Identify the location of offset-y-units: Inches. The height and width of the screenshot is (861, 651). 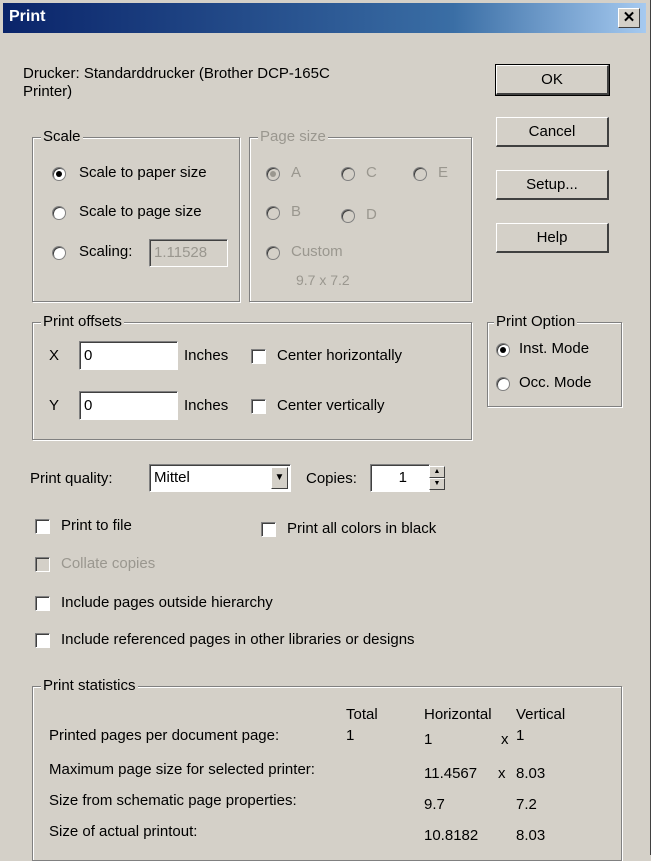
(206, 405).